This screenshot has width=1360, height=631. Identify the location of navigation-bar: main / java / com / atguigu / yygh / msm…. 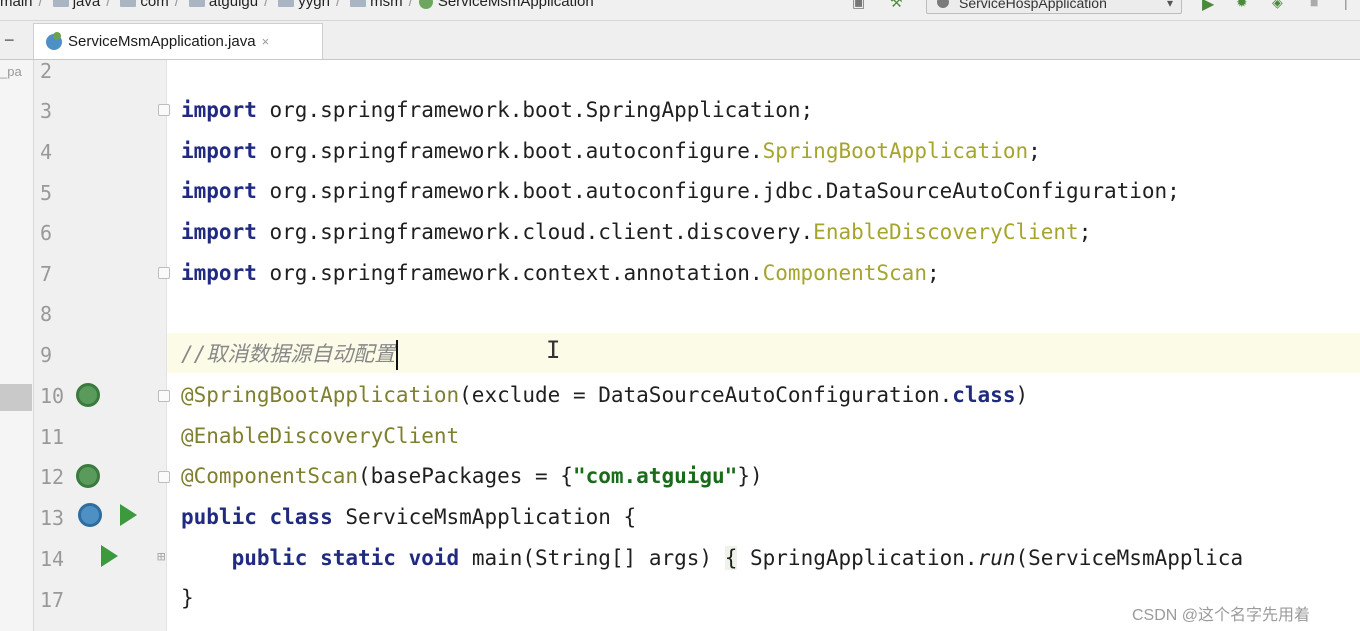
(680, 10).